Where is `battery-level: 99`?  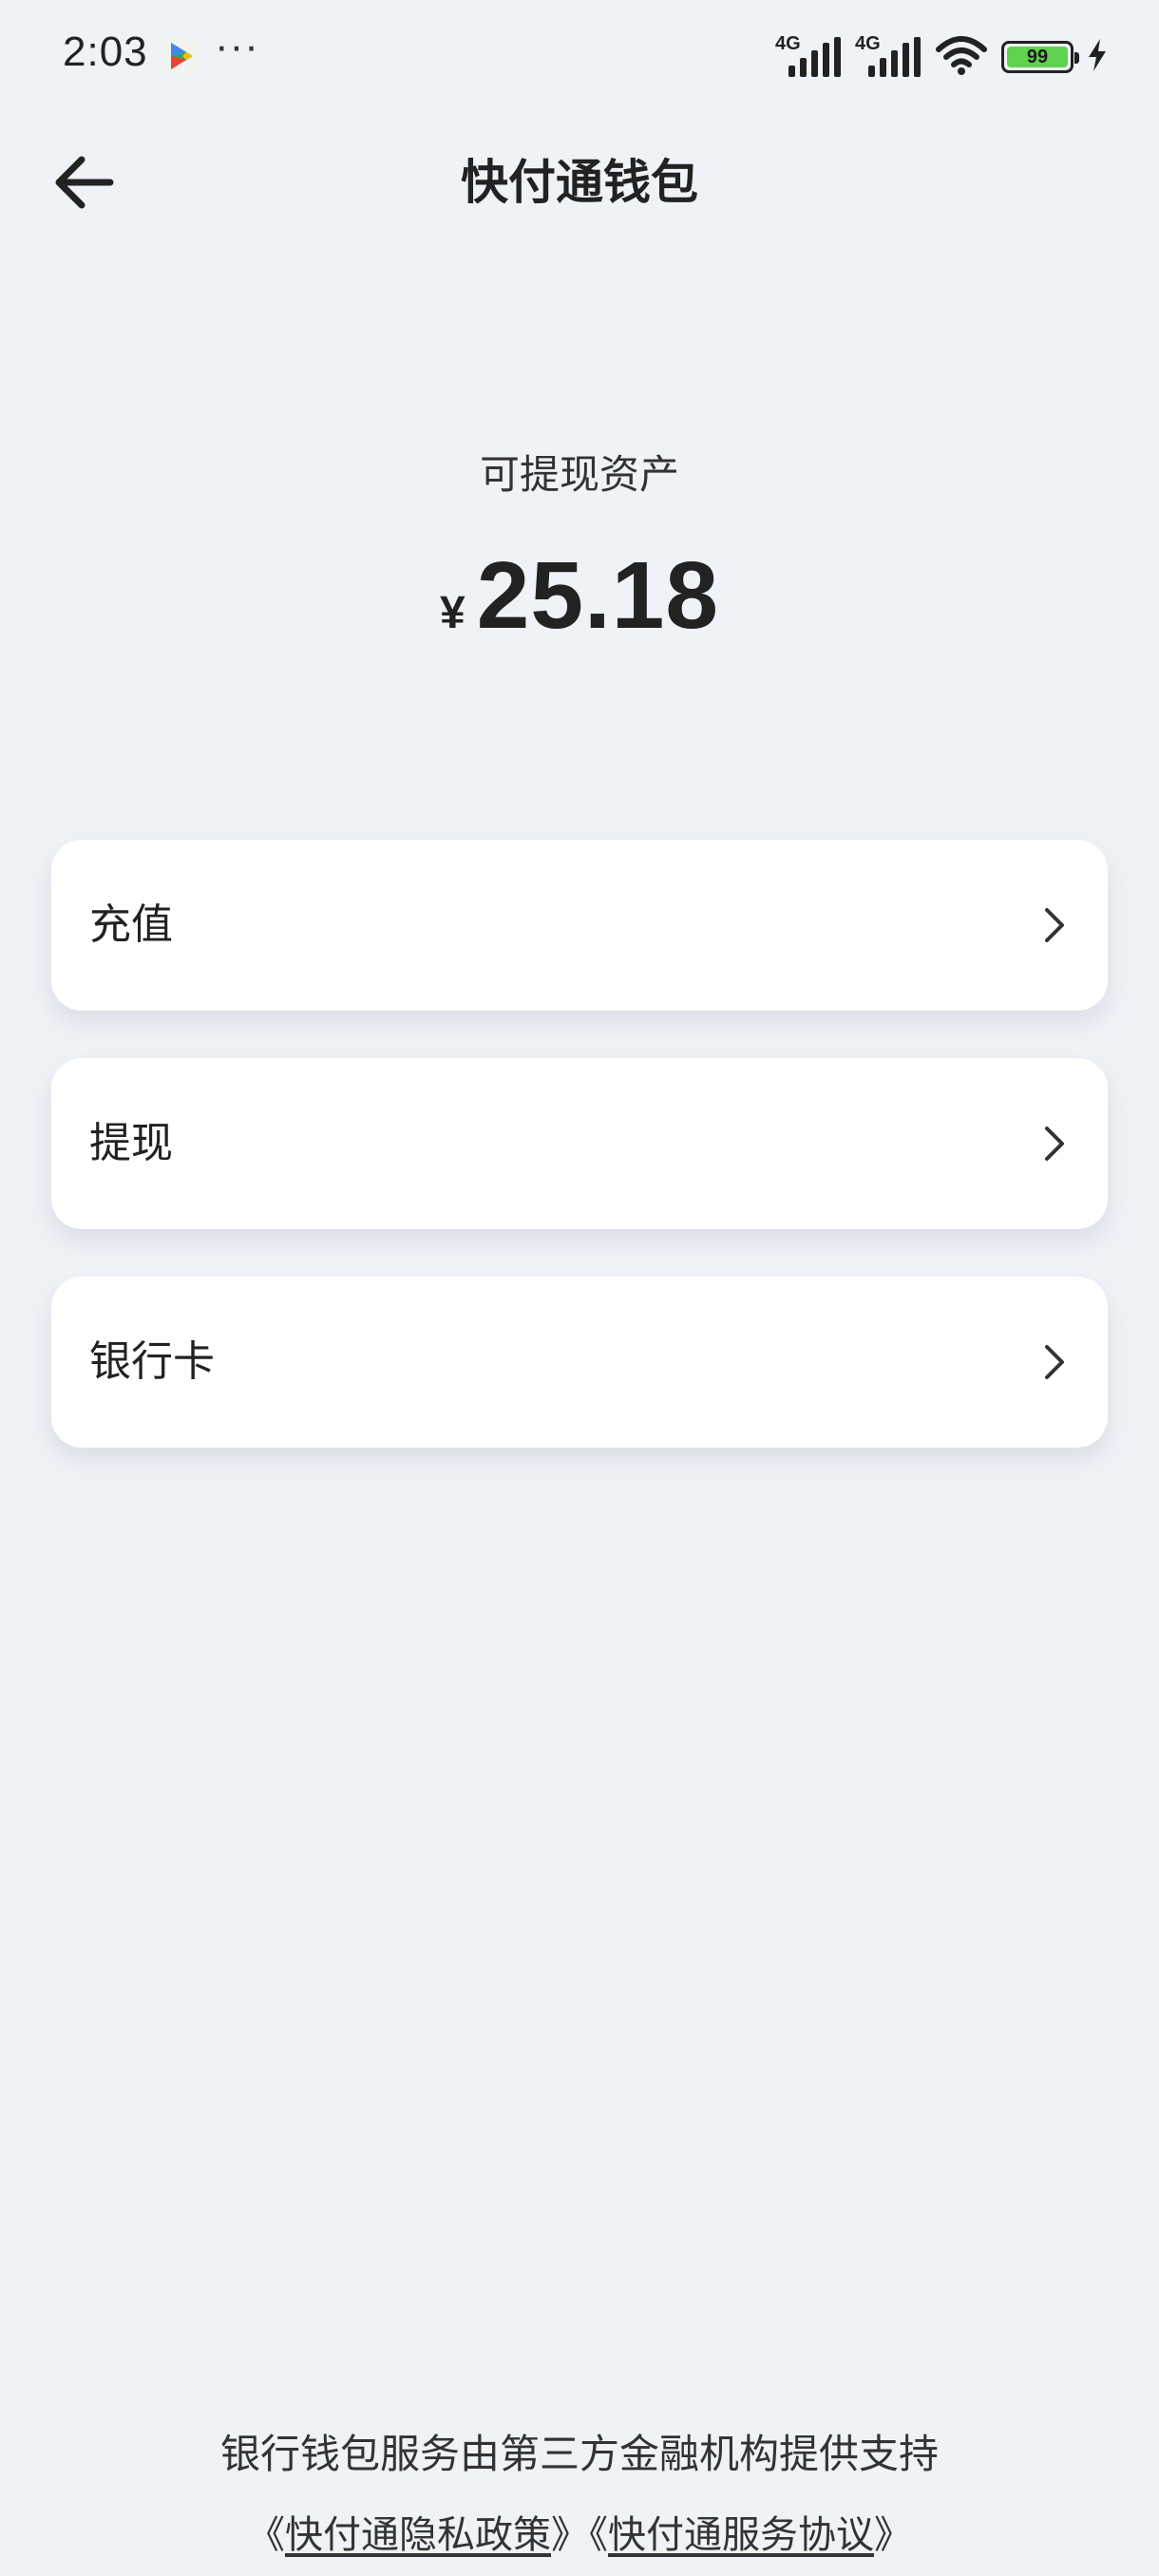
battery-level: 99 is located at coordinates (1037, 57).